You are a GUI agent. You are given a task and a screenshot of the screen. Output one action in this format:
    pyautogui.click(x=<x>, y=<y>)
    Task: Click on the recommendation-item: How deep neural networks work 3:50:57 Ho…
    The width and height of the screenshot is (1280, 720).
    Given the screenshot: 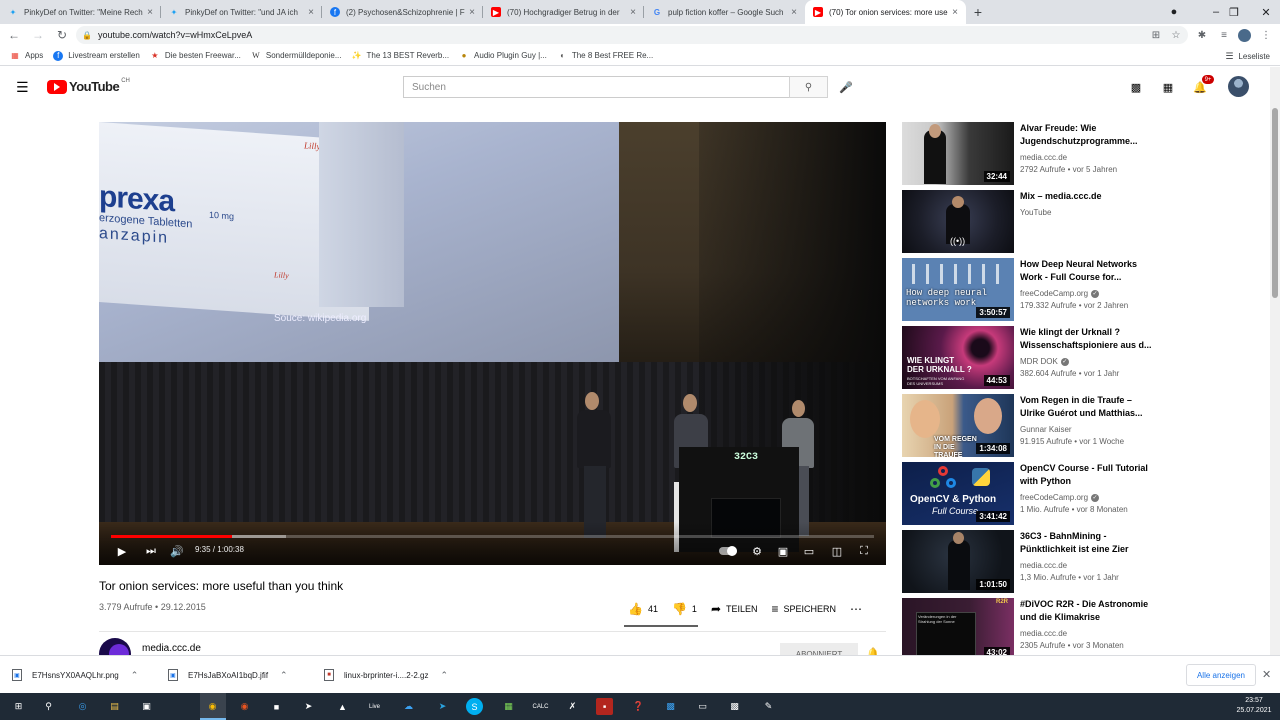 What is the action you would take?
    pyautogui.click(x=1082, y=290)
    